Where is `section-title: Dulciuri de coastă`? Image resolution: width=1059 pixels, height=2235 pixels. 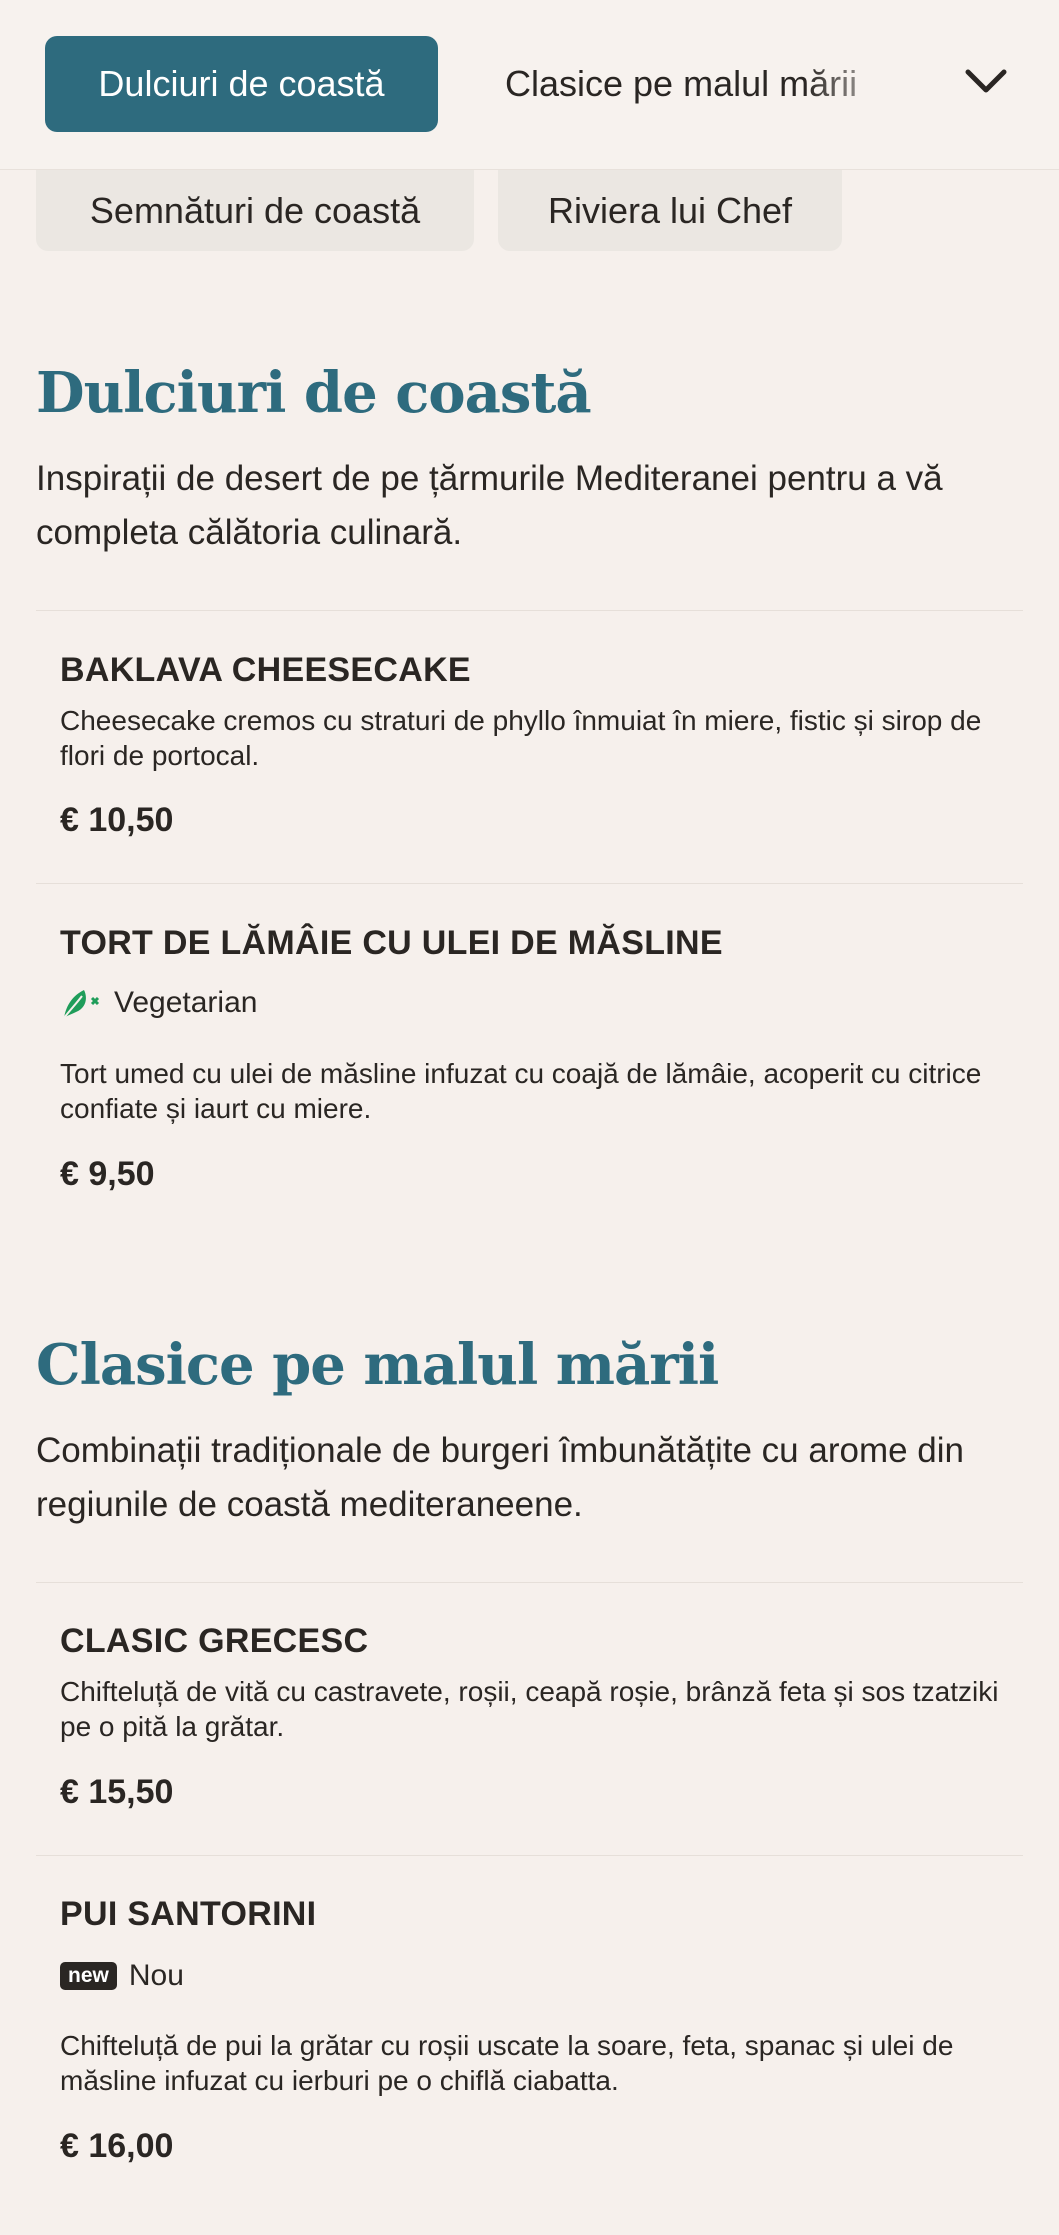 section-title: Dulciuri de coastă is located at coordinates (314, 393).